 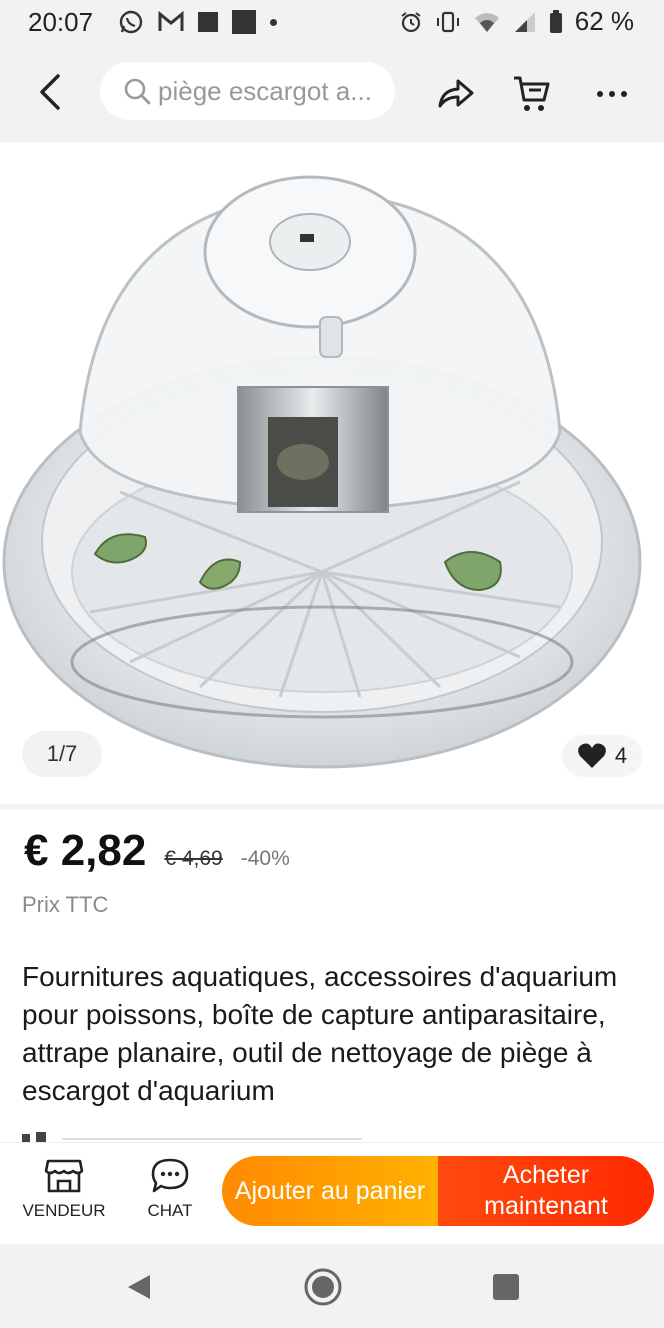 I want to click on like-count: 4, so click(x=621, y=755).